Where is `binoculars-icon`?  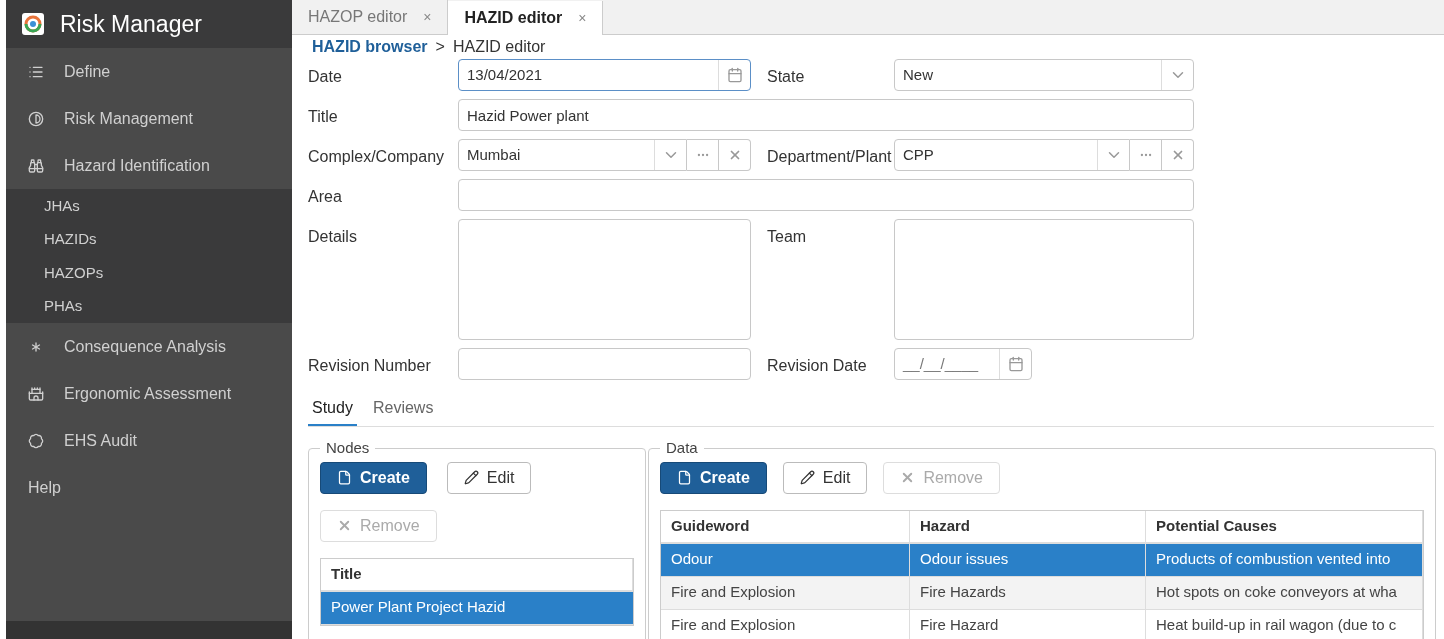
binoculars-icon is located at coordinates (36, 165).